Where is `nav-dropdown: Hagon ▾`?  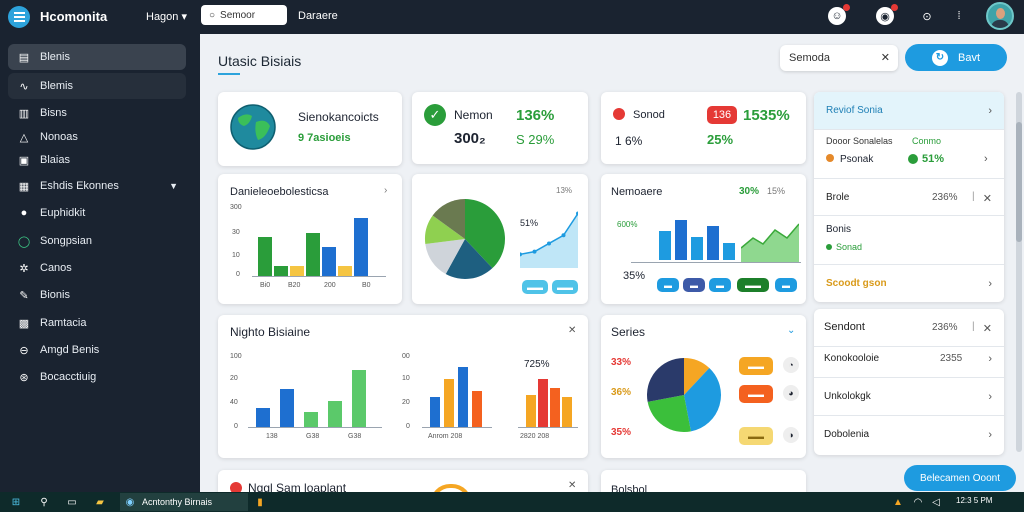 nav-dropdown: Hagon ▾ is located at coordinates (166, 16).